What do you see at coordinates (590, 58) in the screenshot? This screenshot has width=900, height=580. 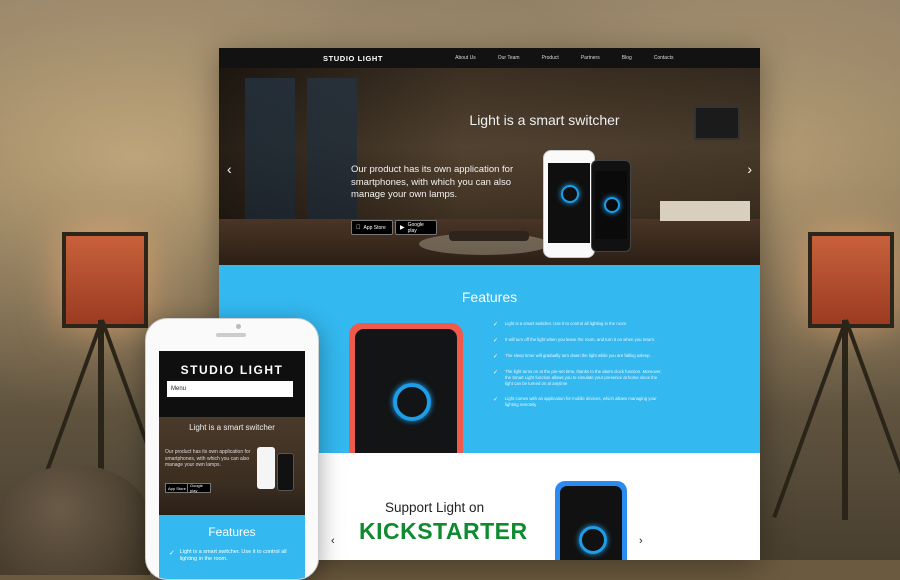 I see `nav-item-partners: Partners` at bounding box center [590, 58].